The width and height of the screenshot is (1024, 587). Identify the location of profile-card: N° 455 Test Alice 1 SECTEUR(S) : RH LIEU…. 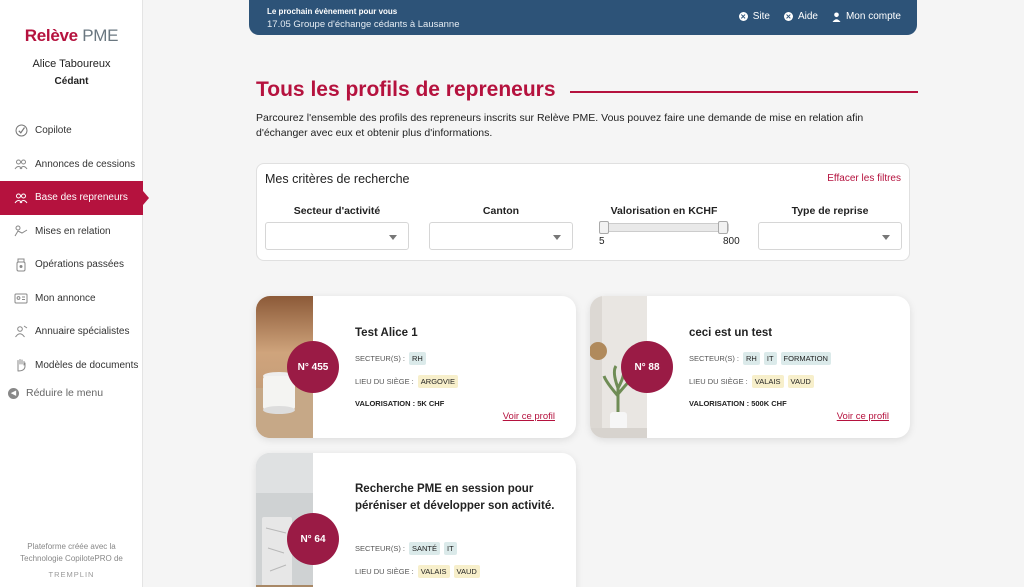
(416, 367).